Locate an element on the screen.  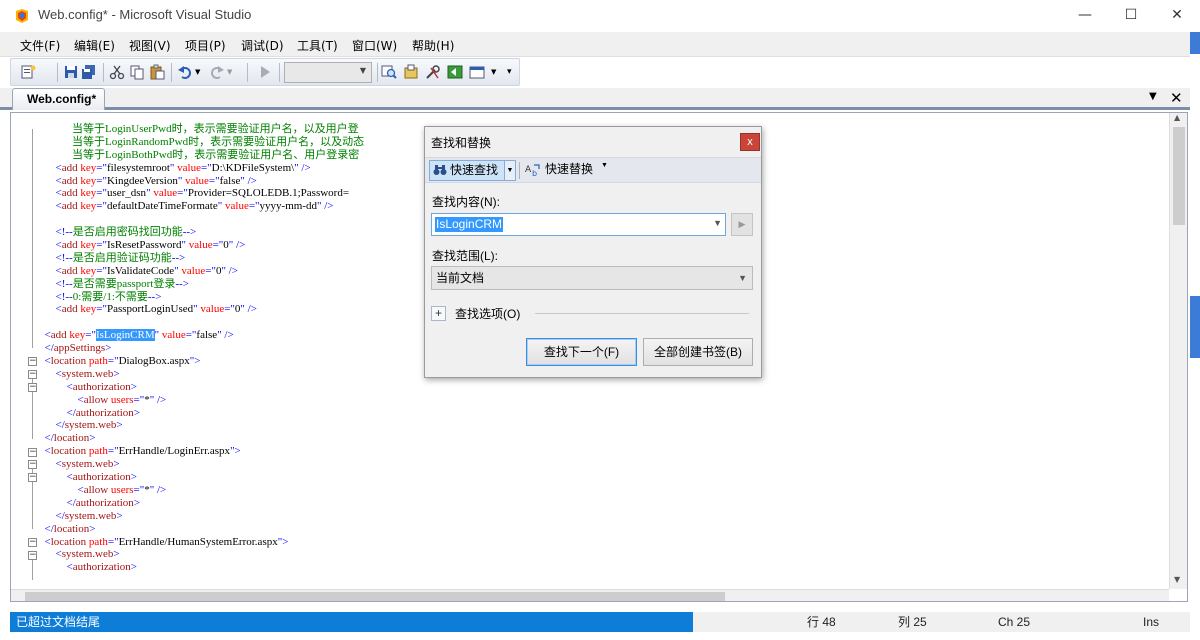
solution-configuration-combo: ▼ is located at coordinates (328, 72).